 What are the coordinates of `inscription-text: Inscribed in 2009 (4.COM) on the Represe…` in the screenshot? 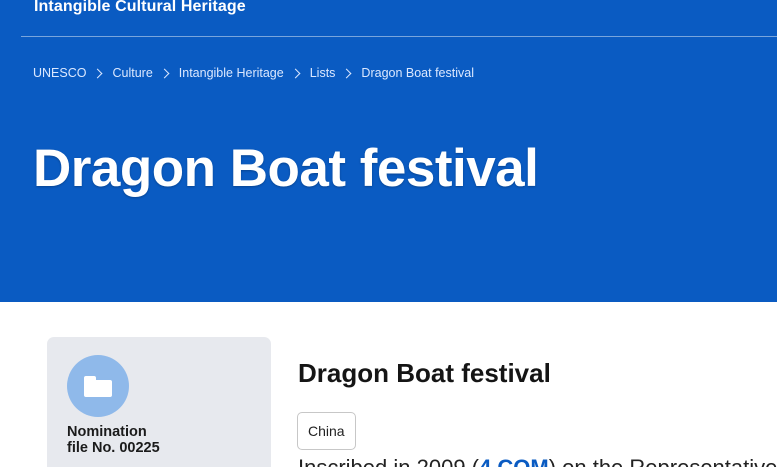 It's located at (537, 461).